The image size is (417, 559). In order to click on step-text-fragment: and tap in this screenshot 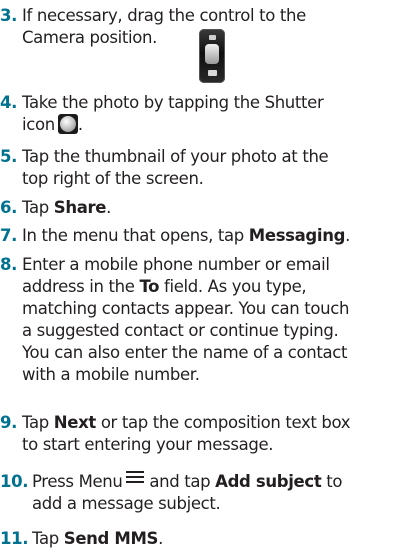, I will do `click(180, 481)`.